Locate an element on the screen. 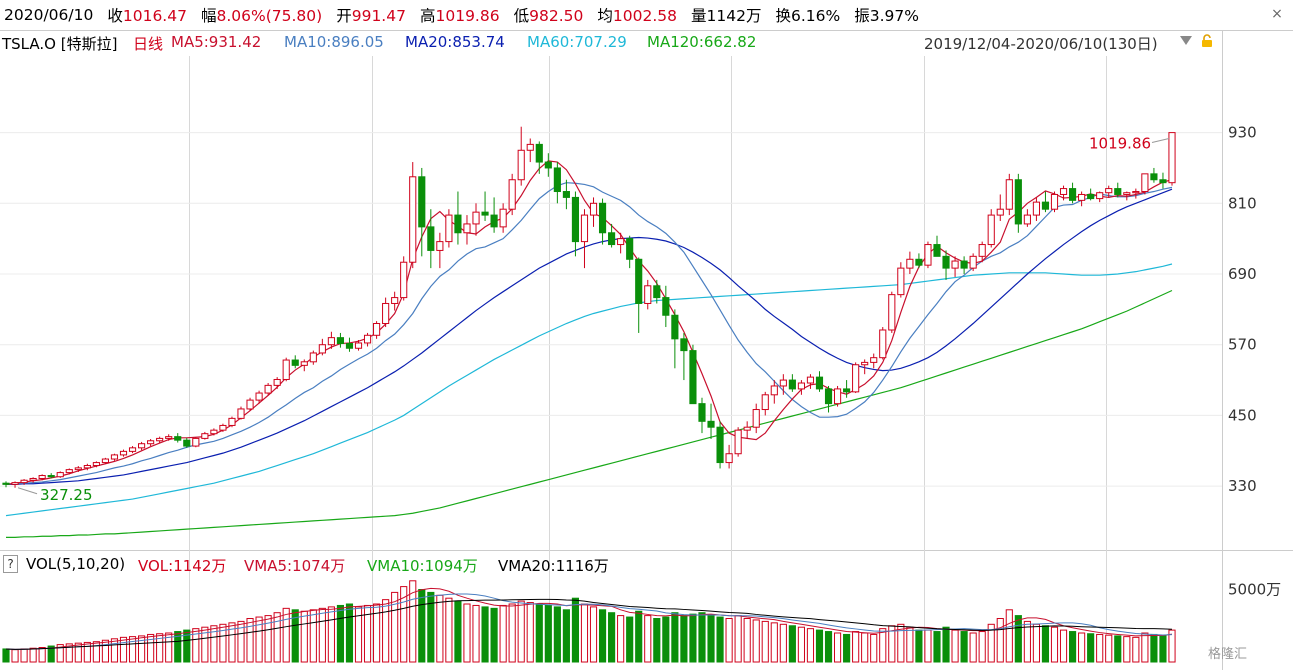 The height and width of the screenshot is (670, 1293). vol-now-label: VOL:1142万 is located at coordinates (182, 566).